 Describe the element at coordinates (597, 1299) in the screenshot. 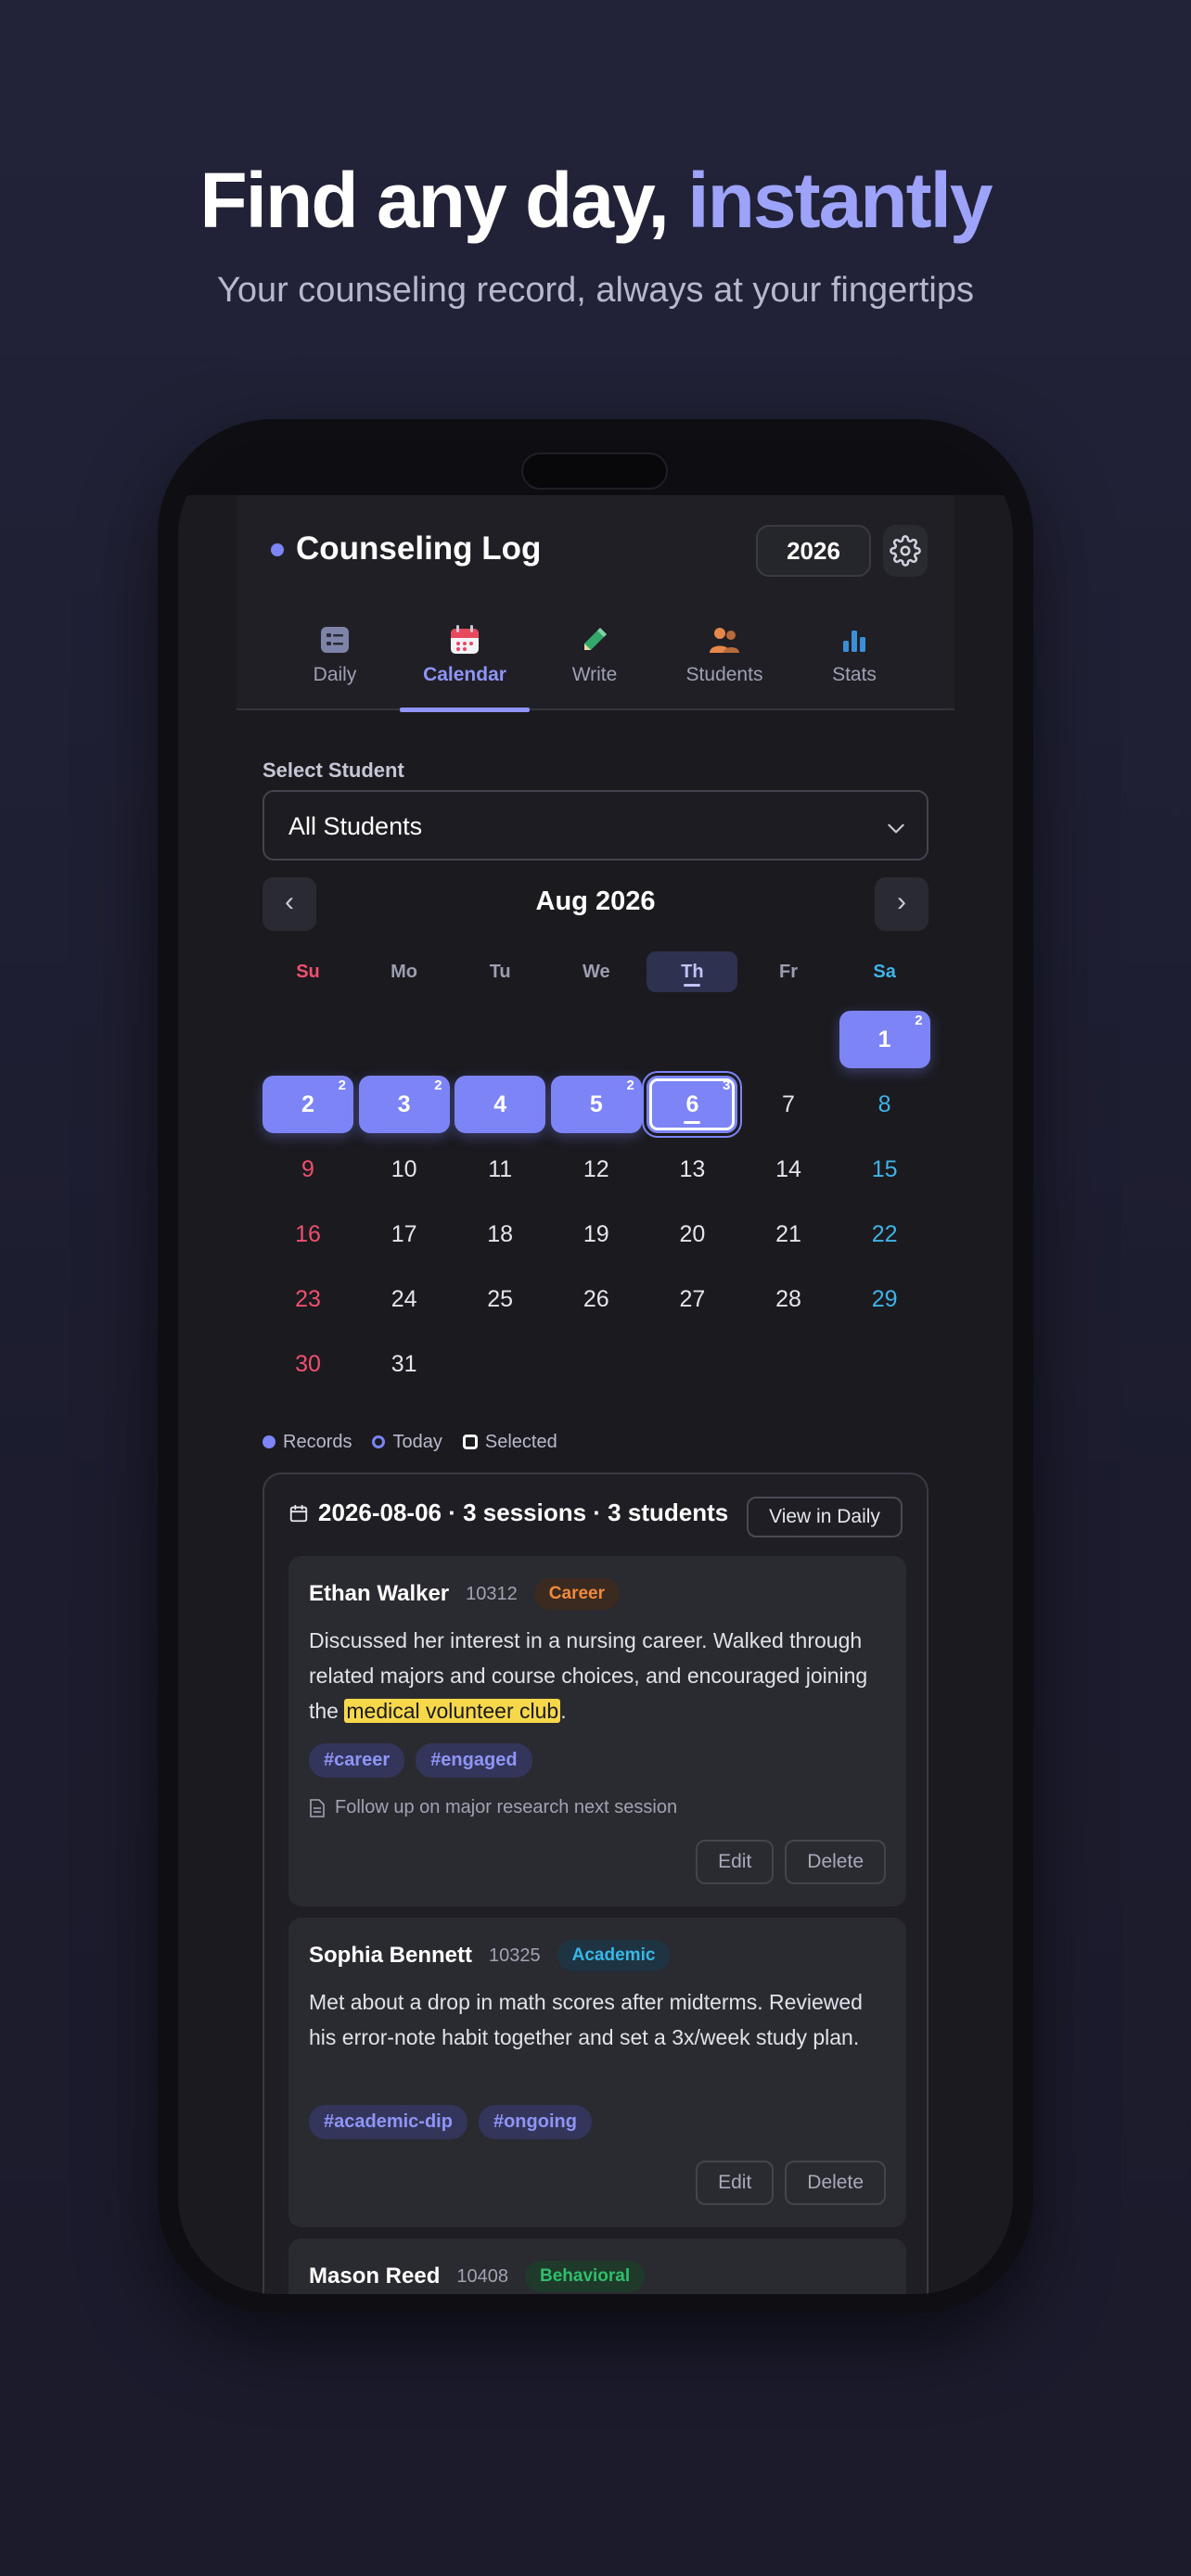

I see `calendar-day-26: 26` at that location.